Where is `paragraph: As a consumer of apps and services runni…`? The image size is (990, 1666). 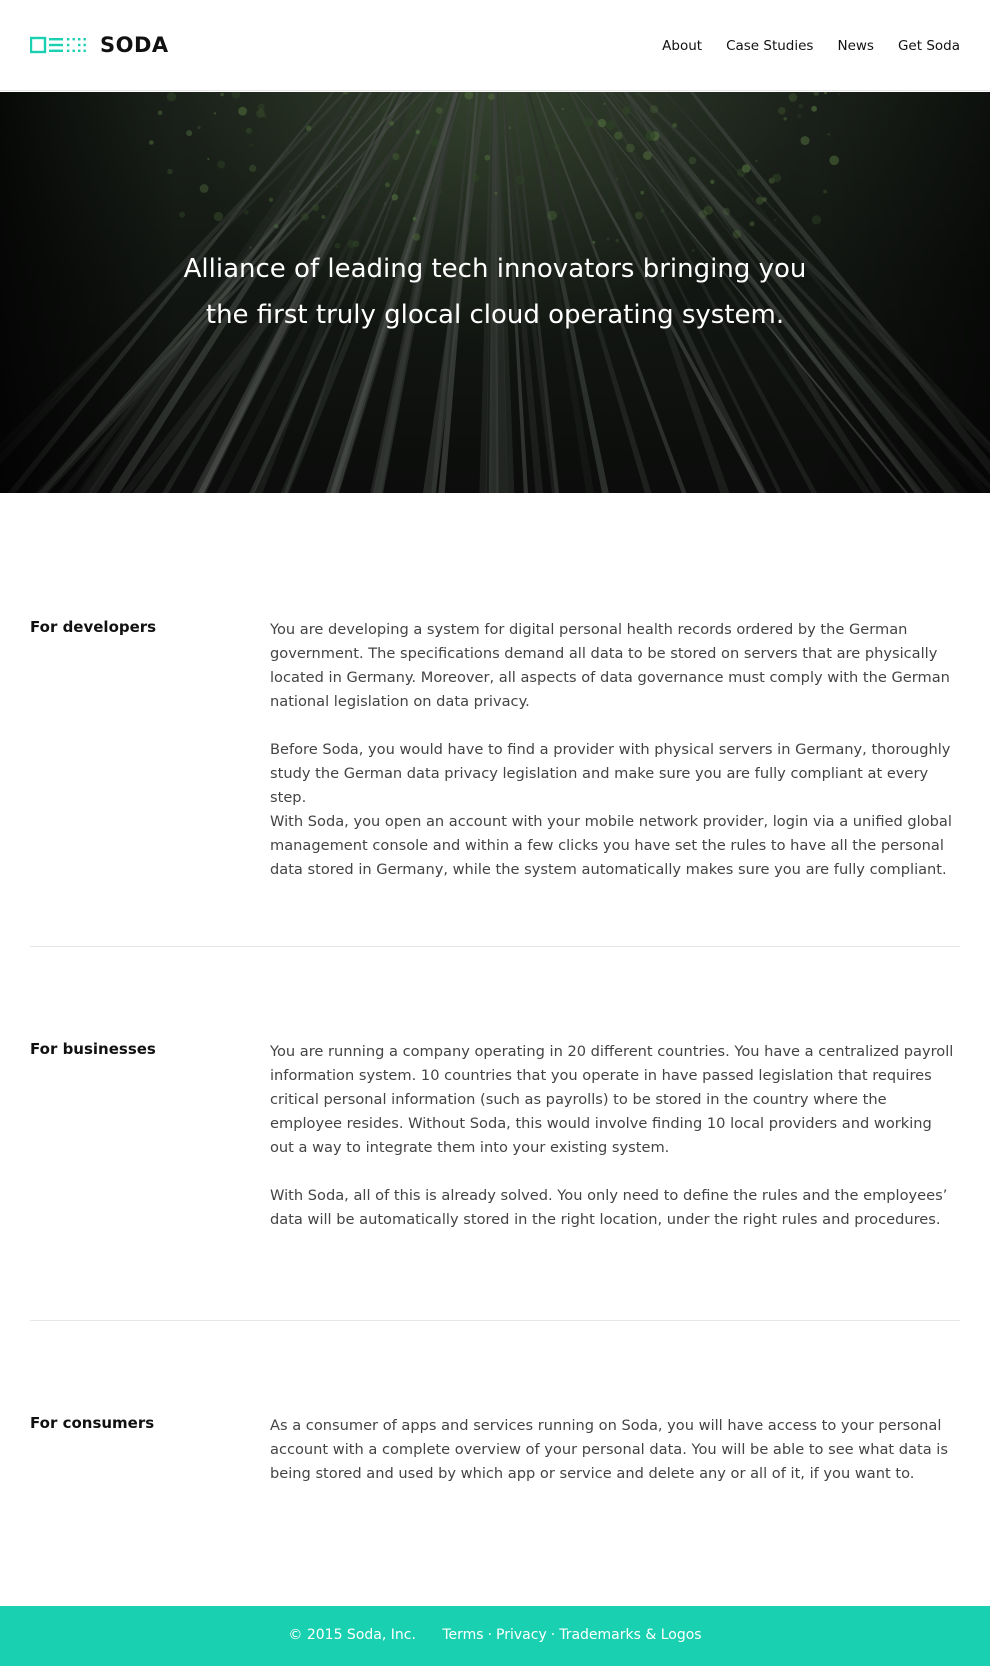 paragraph: As a consumer of apps and services runni… is located at coordinates (609, 1449).